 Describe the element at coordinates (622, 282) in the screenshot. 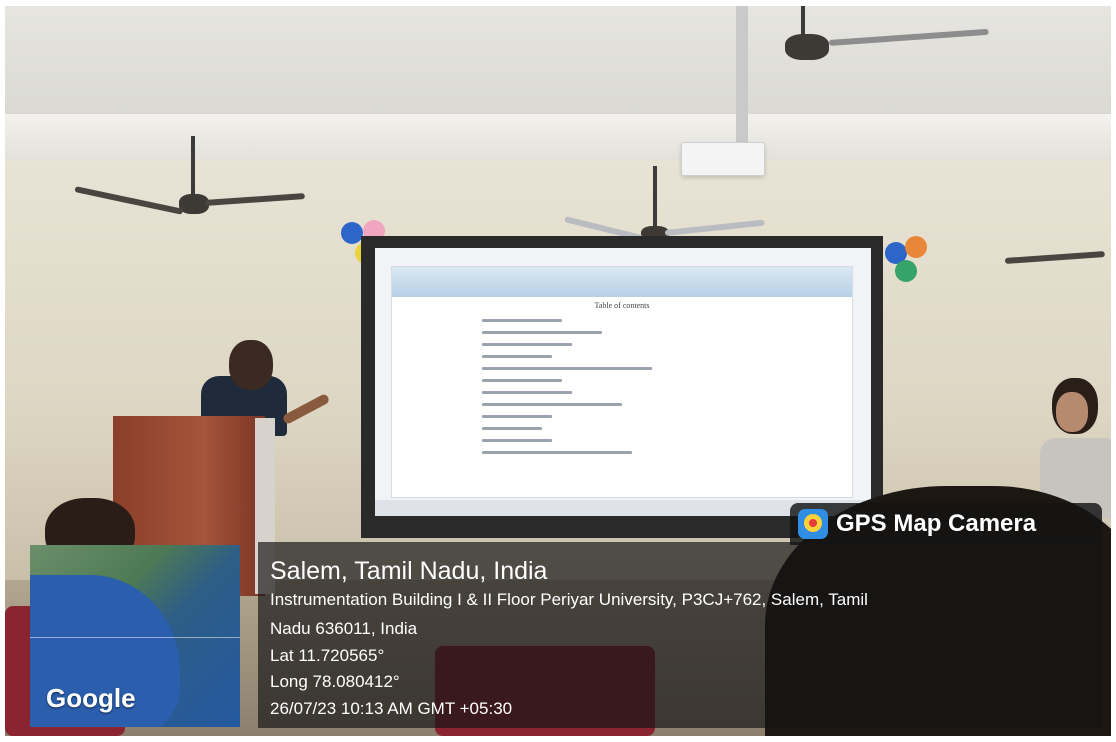

I see `slide-header-band` at that location.